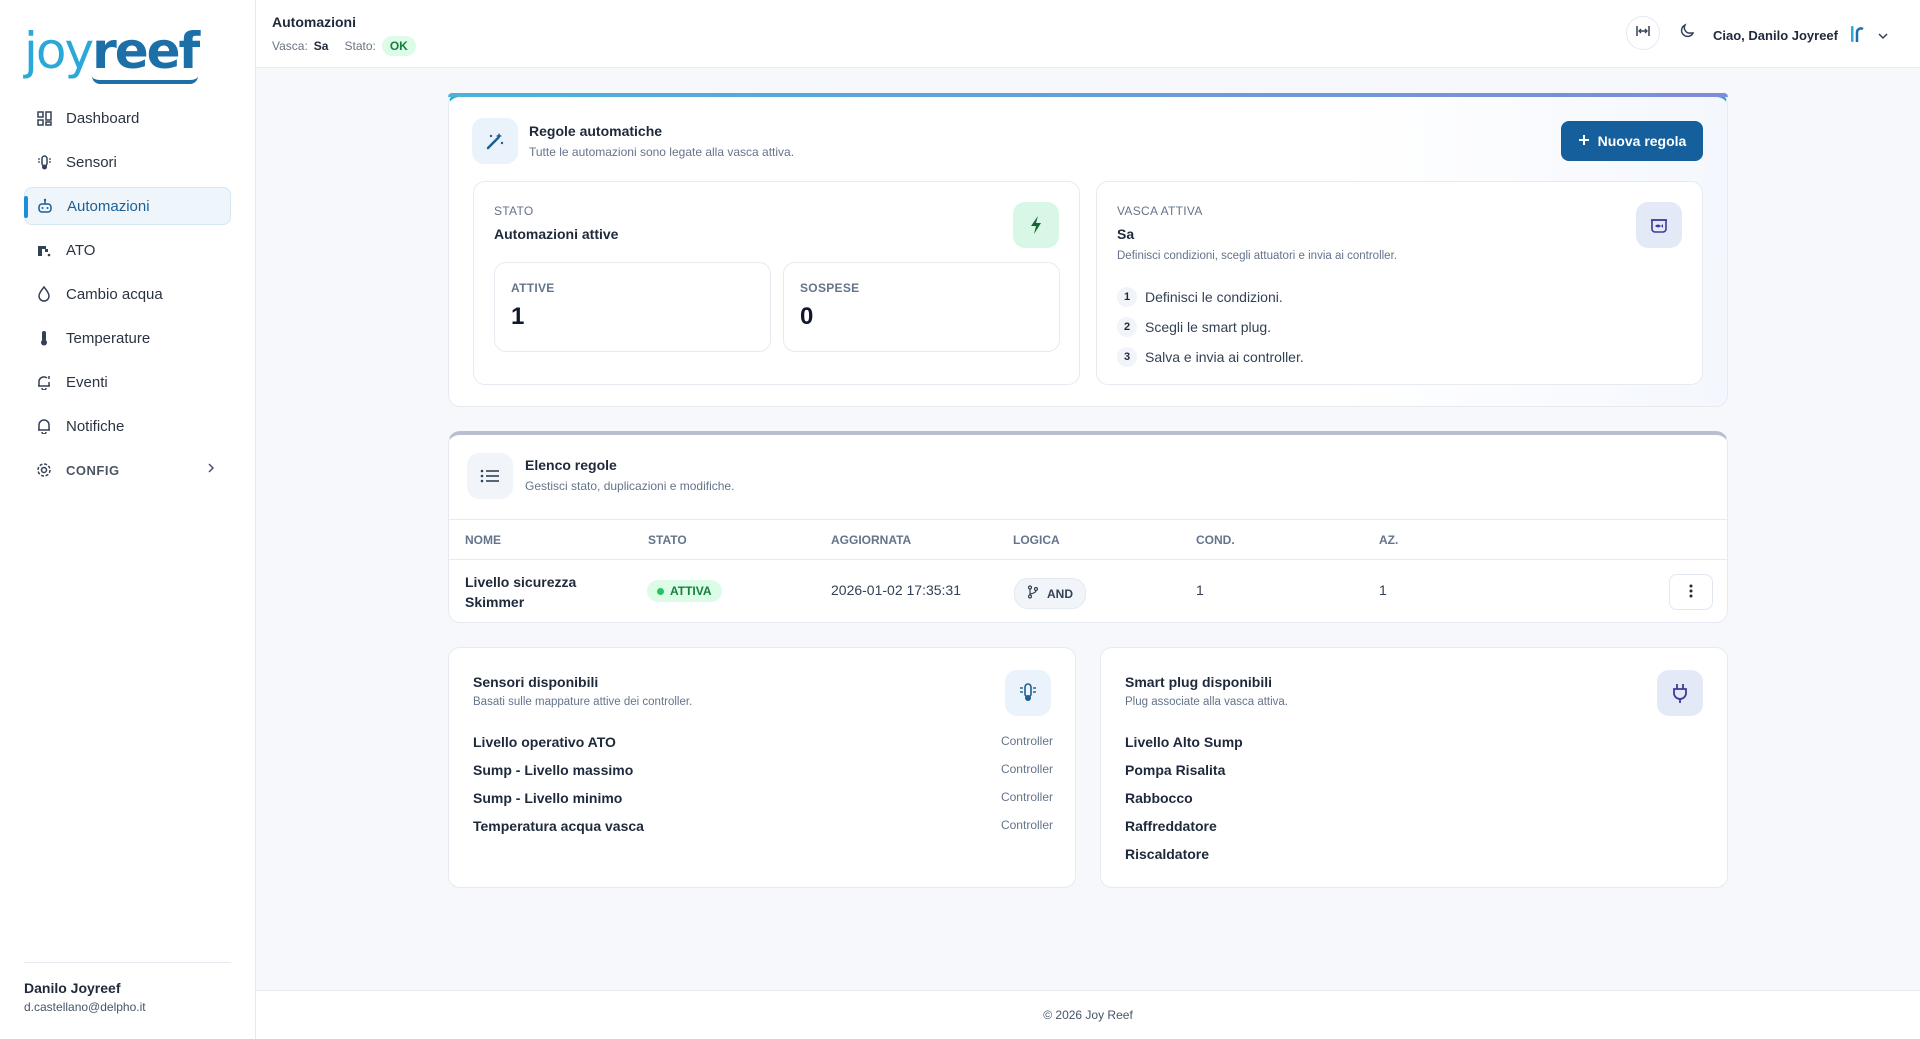 The height and width of the screenshot is (1039, 1920). I want to click on sidebar-item-label: Eventi, so click(87, 382).